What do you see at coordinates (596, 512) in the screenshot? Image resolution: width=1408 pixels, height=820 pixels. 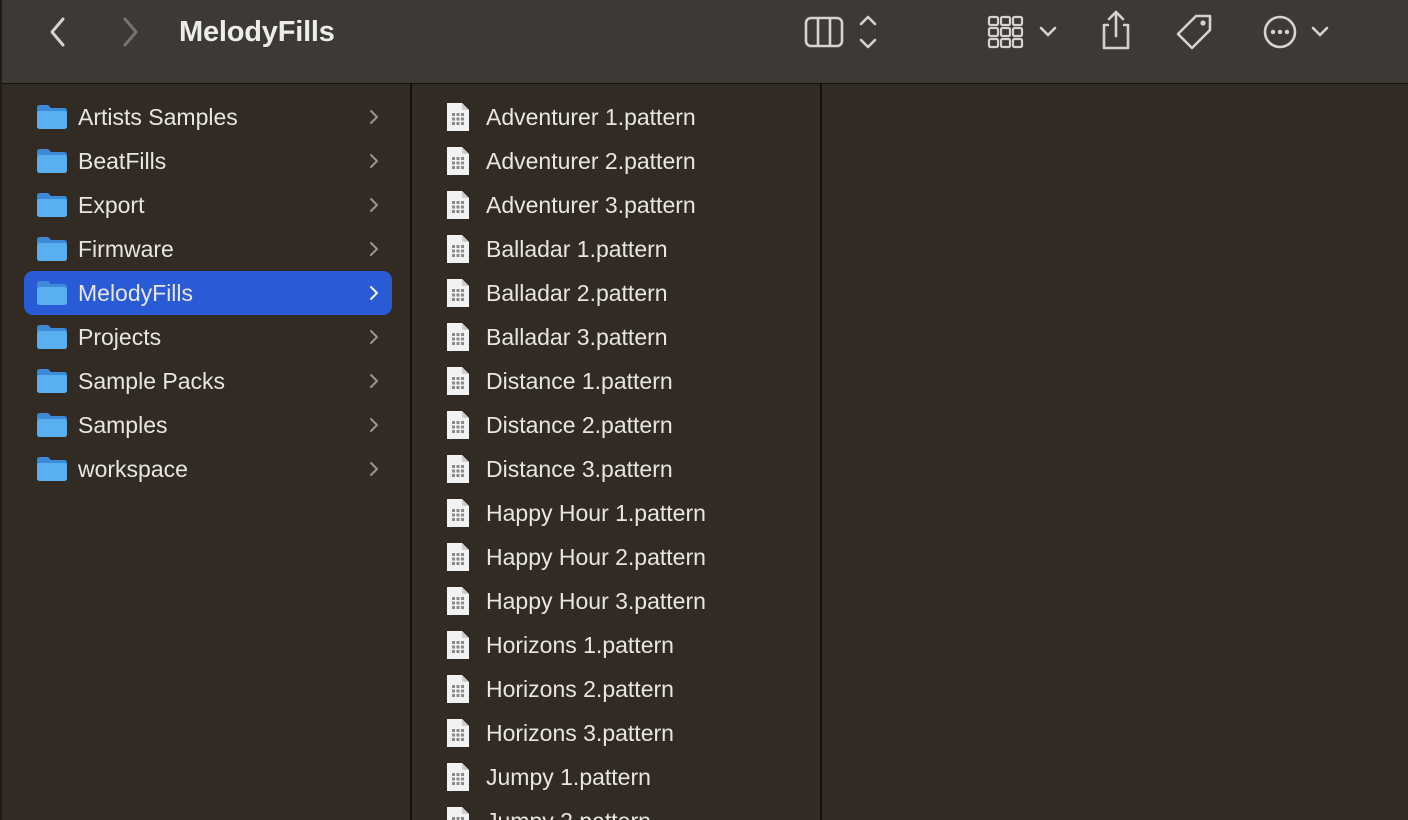 I see `file-label: Happy Hour 1.pattern` at bounding box center [596, 512].